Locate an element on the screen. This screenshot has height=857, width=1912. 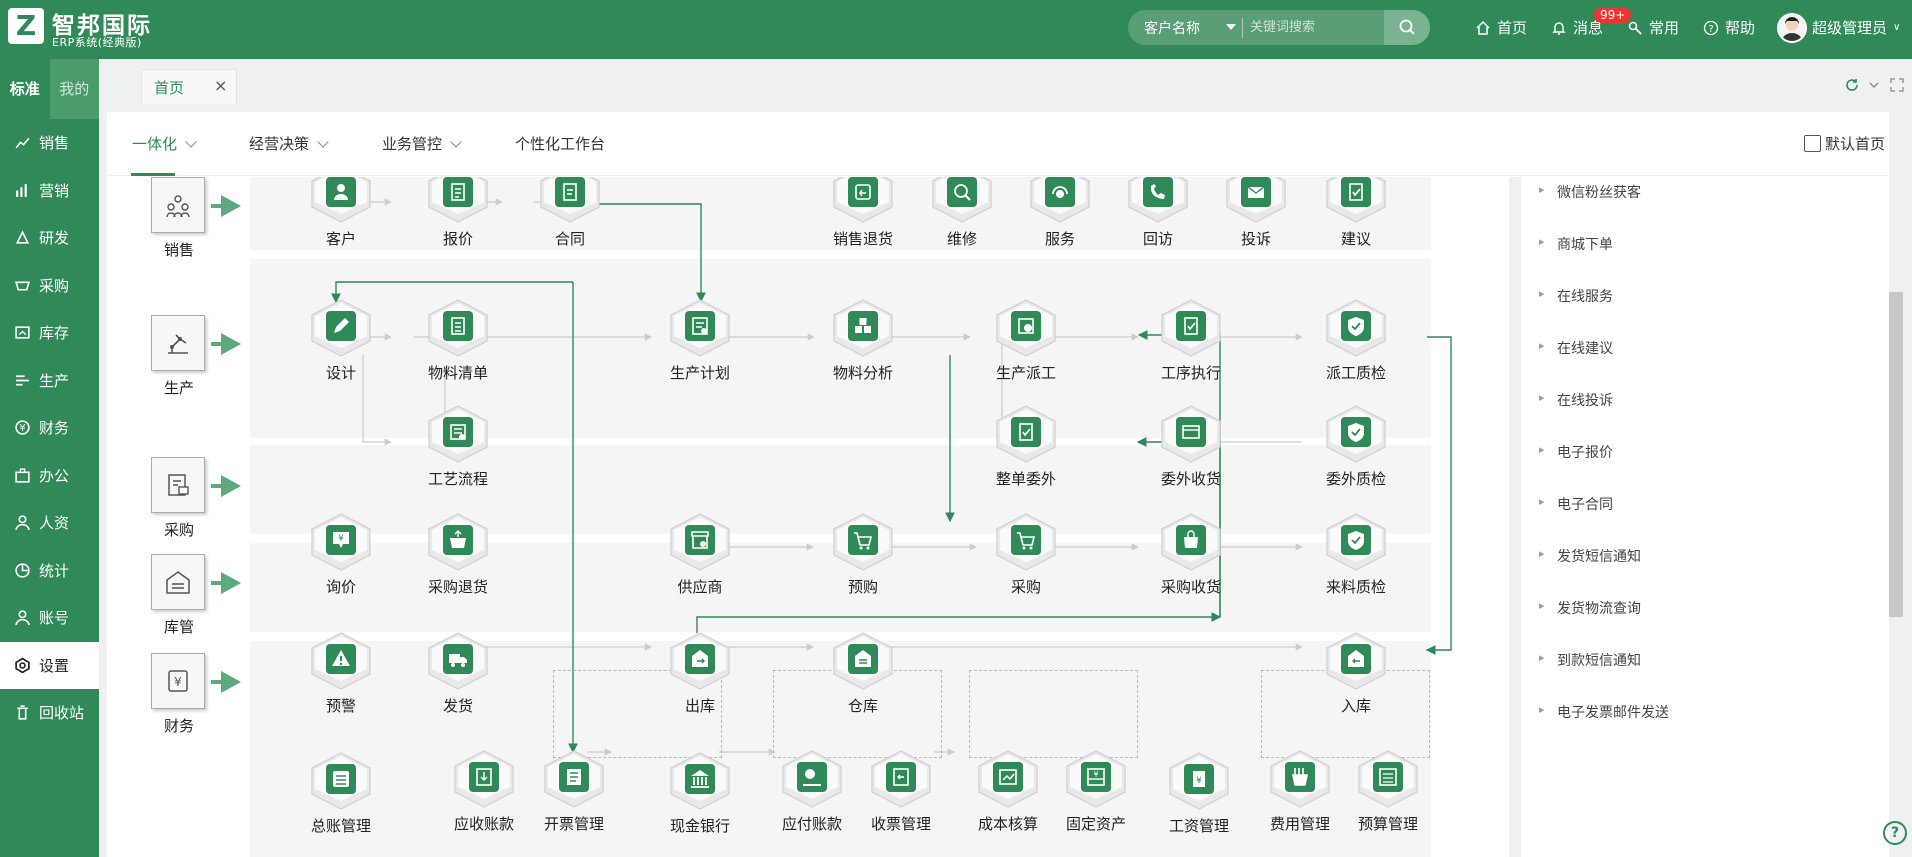
flow-node-zhengdanweiwai: 整单委外 is located at coordinates (1026, 446).